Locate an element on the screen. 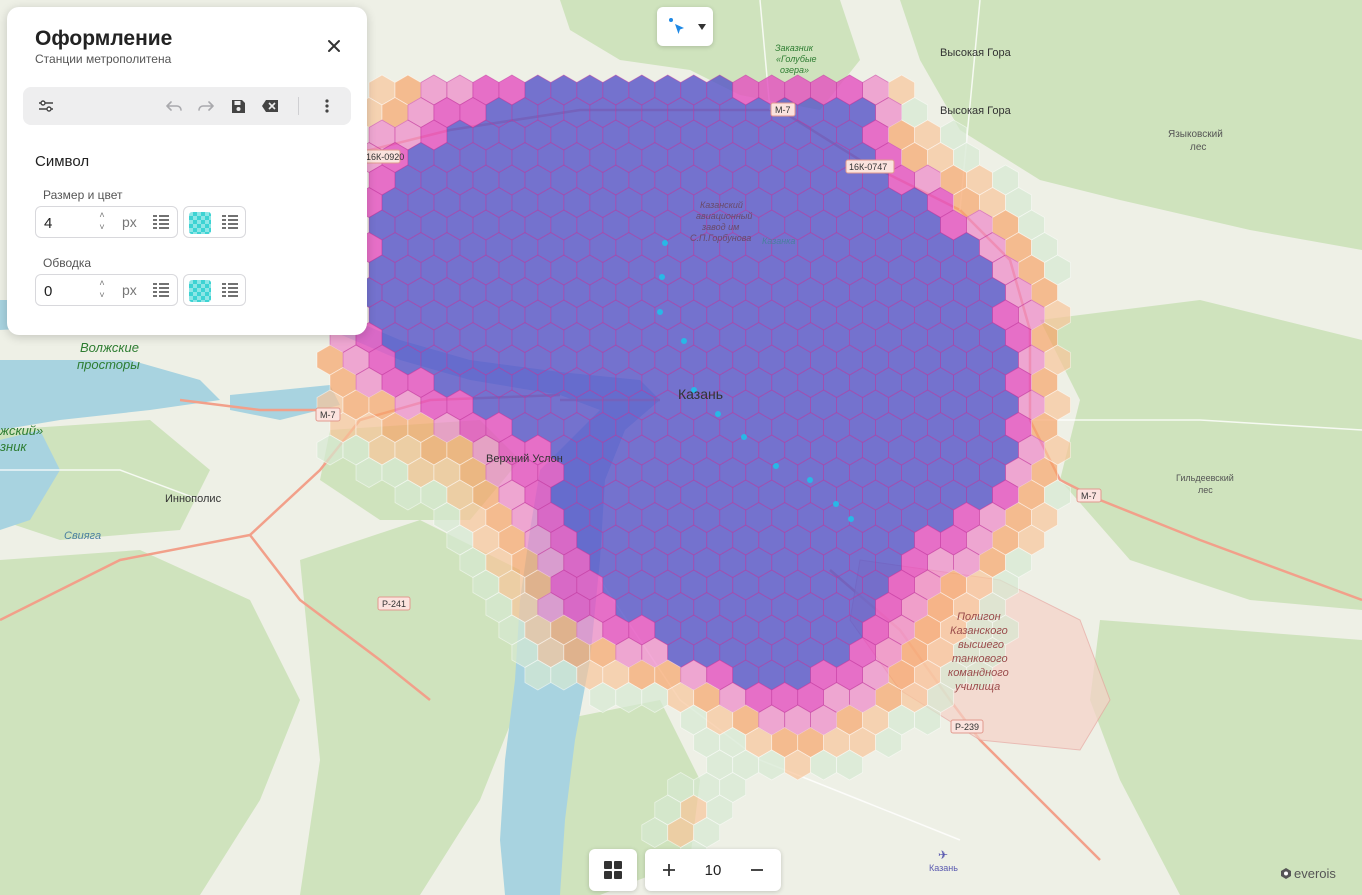 The image size is (1362, 895). label-gilderzeevsky-2: лес is located at coordinates (1205, 490).